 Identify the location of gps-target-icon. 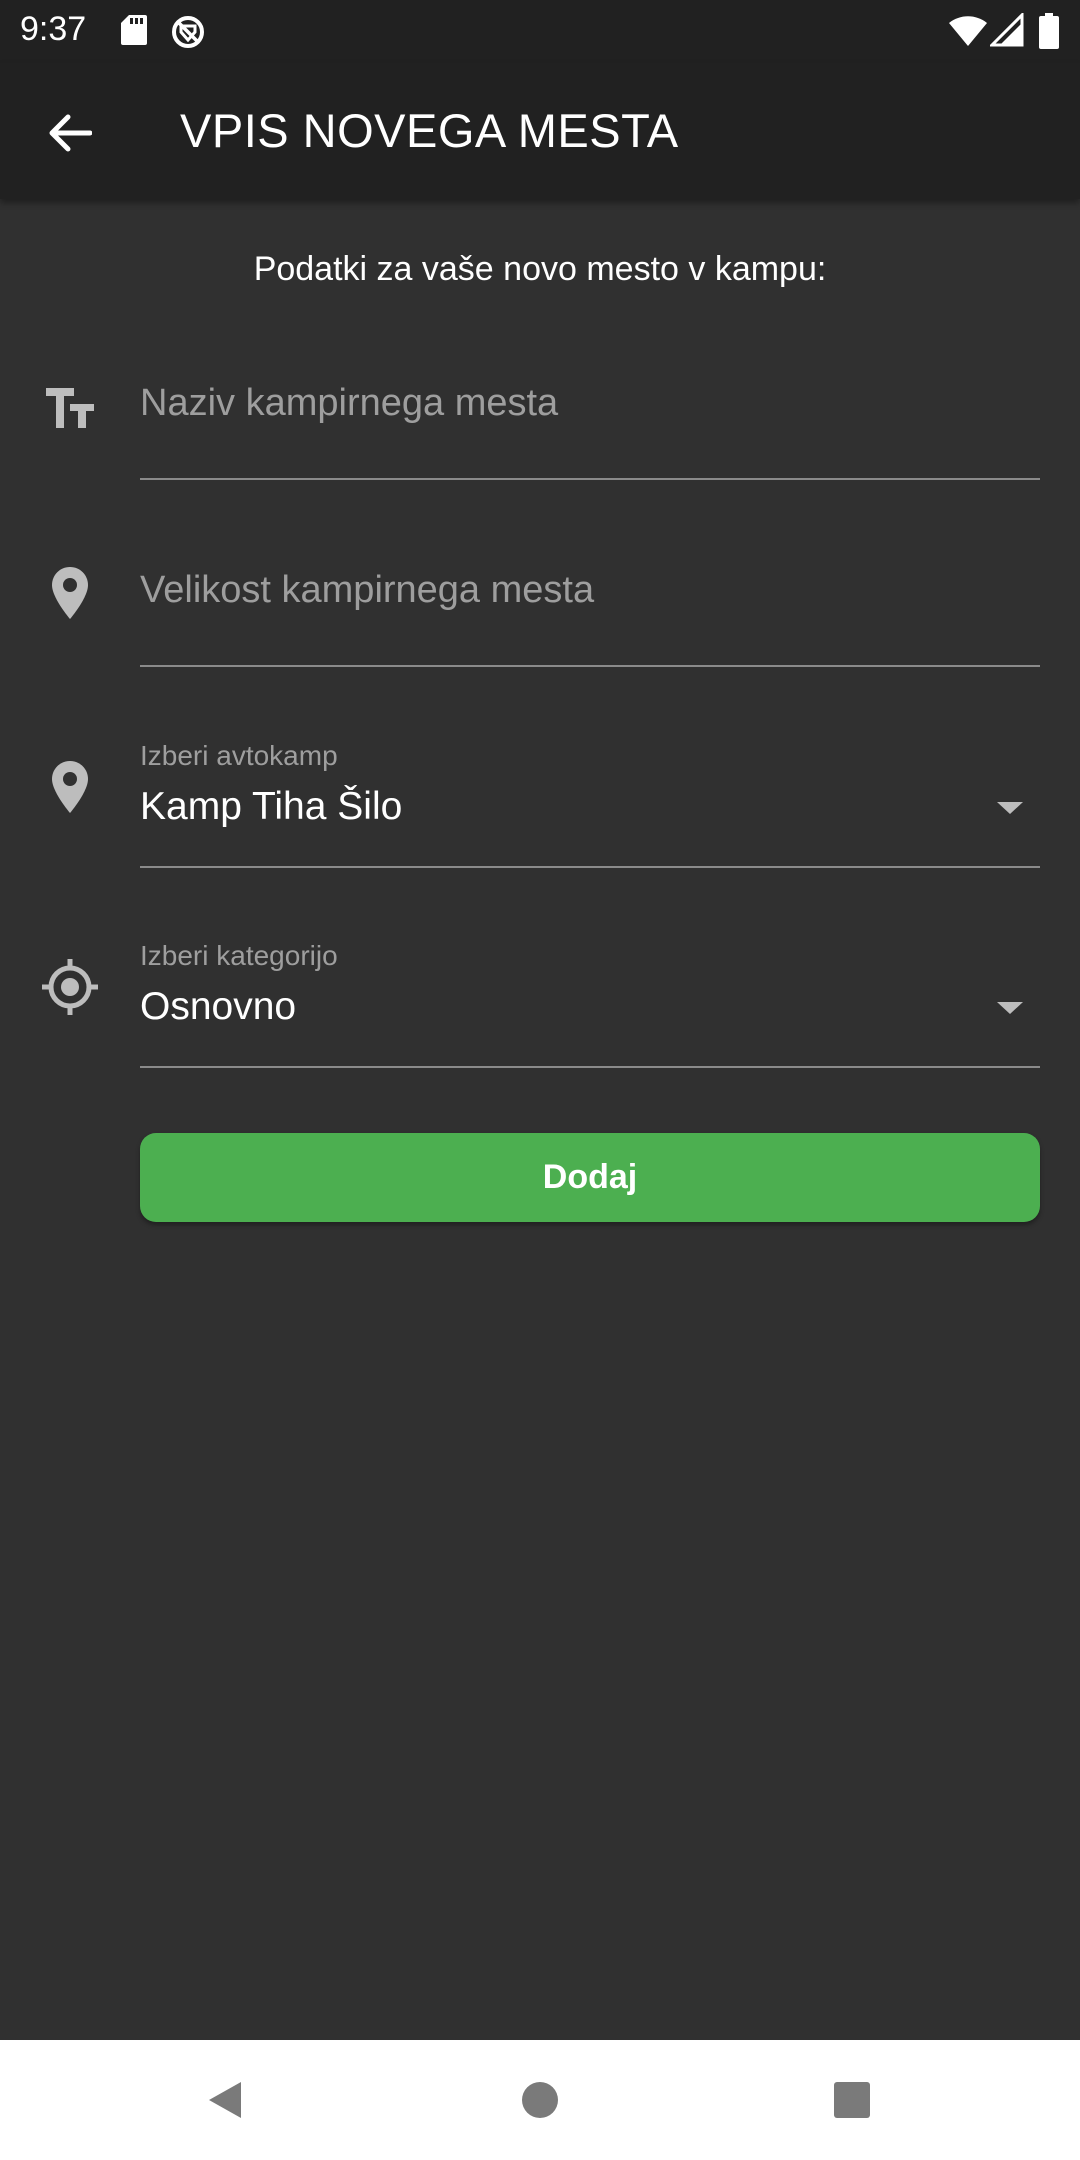
(70, 987).